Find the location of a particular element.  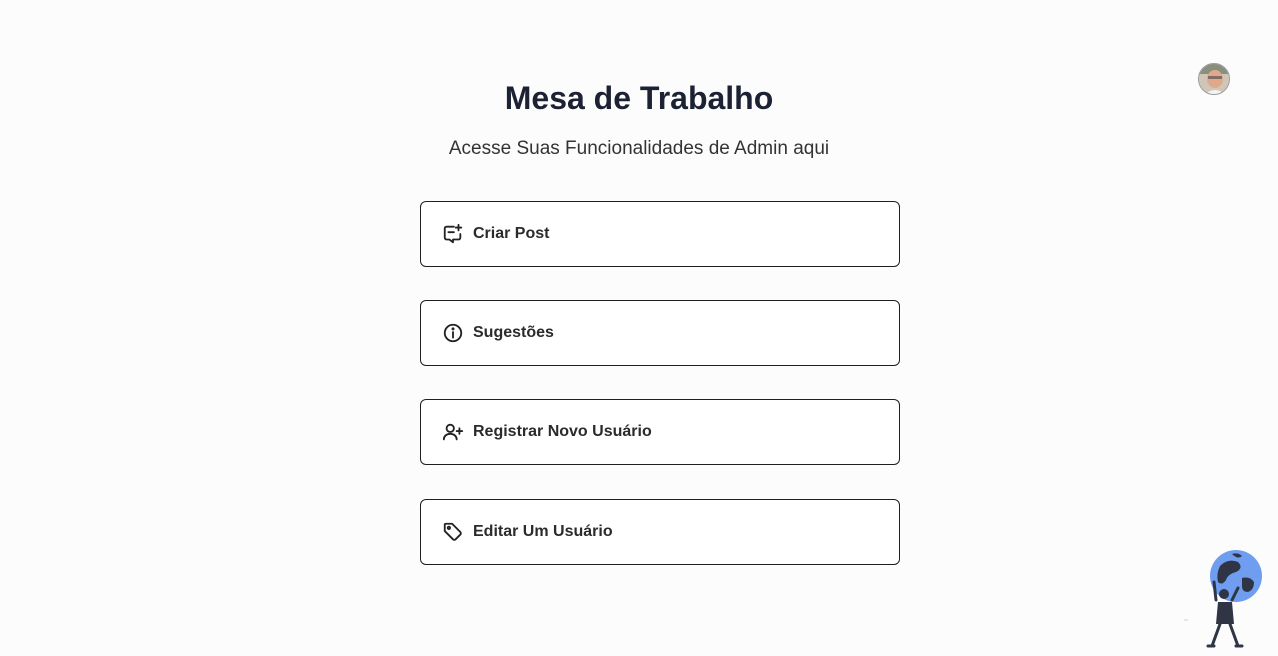

suggestions-label: Sugestões is located at coordinates (513, 332).